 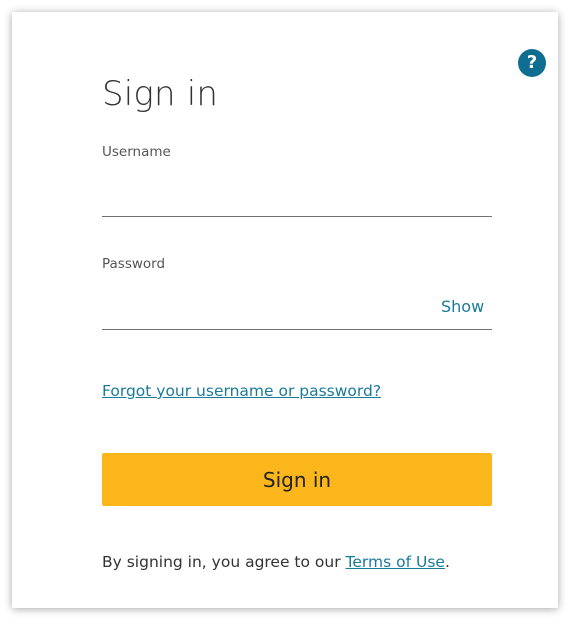 What do you see at coordinates (136, 152) in the screenshot?
I see `username-label: Username` at bounding box center [136, 152].